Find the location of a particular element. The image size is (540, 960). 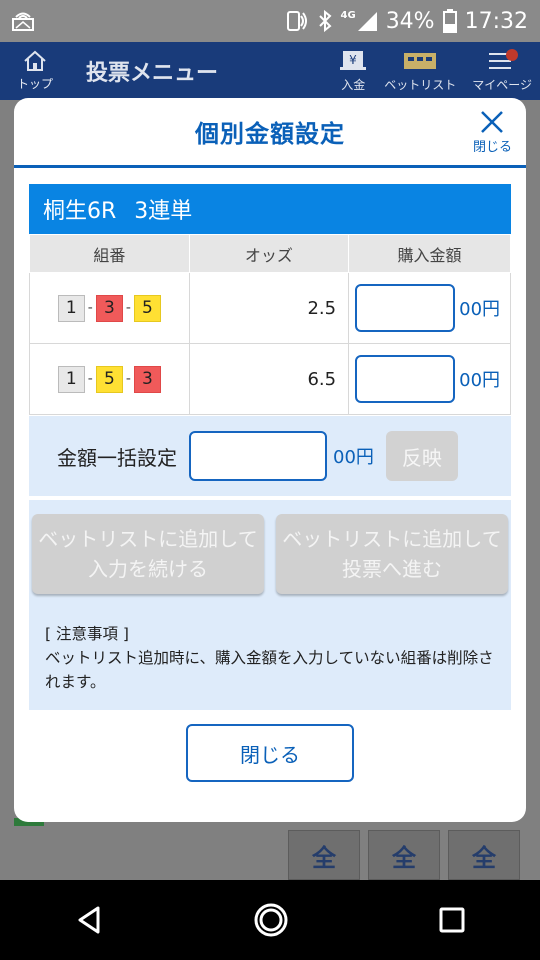

bulk-amount-input is located at coordinates (258, 456).